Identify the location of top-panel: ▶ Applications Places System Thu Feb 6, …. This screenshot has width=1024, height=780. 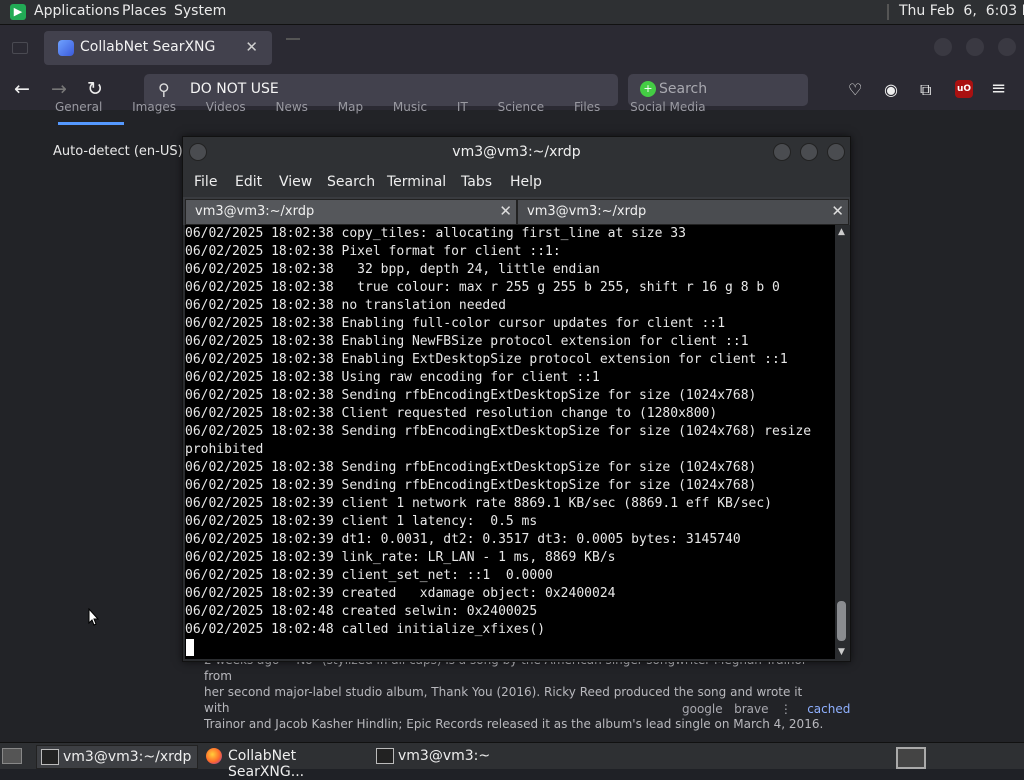
(512, 12).